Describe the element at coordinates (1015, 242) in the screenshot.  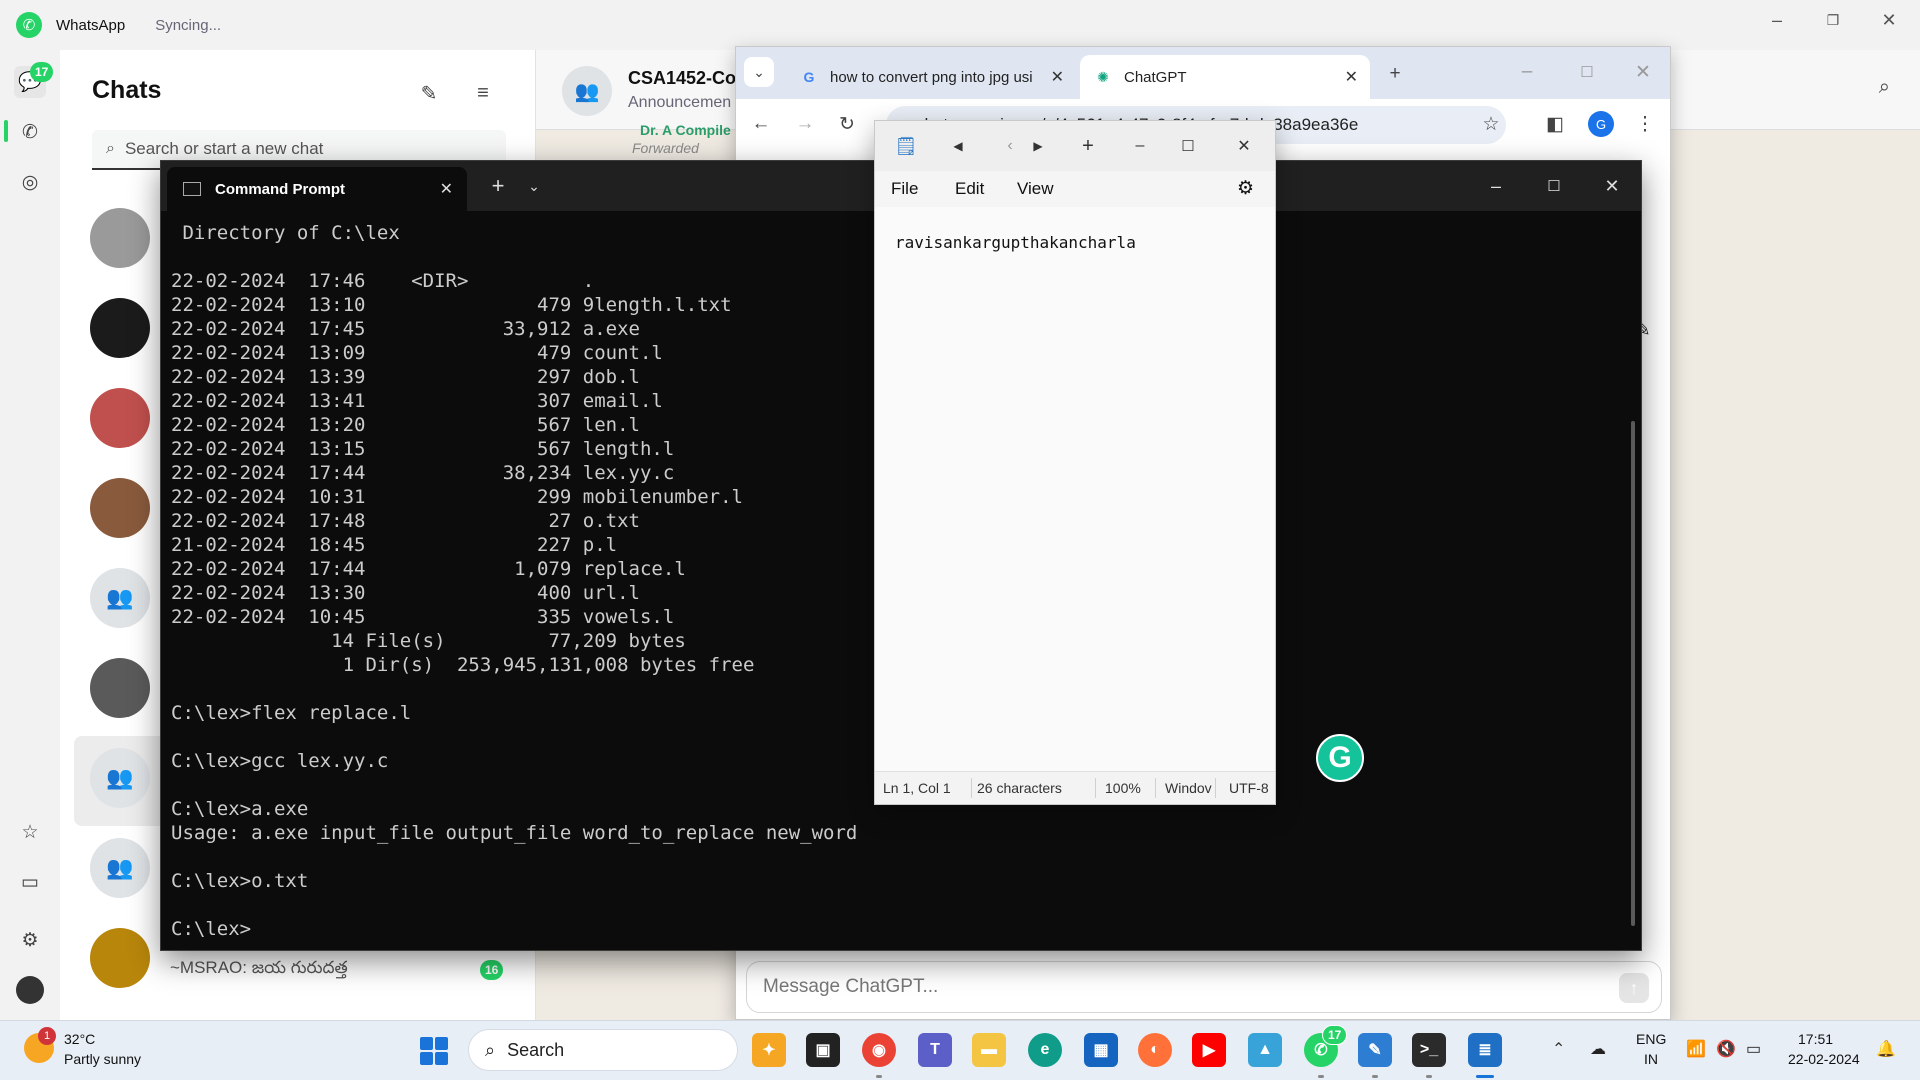
I see `notepad-text-area: ravisankargupthakancharla` at that location.